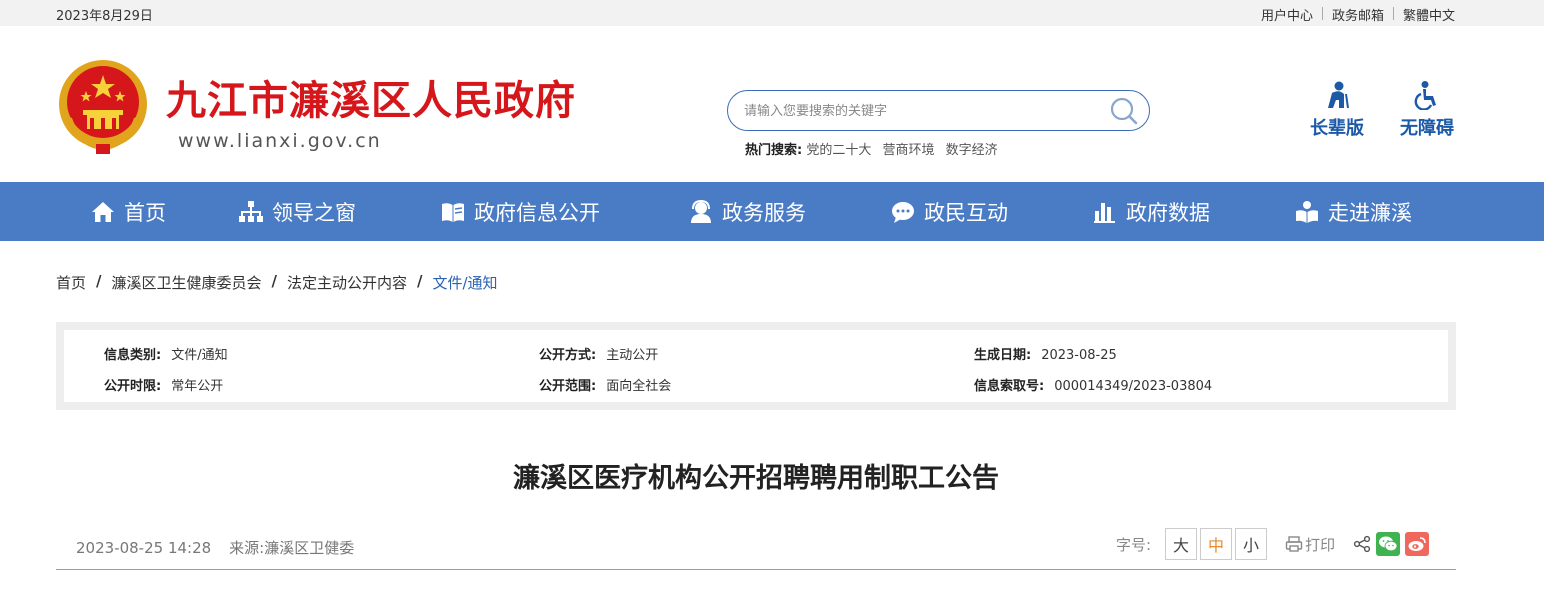 This screenshot has width=1544, height=596. I want to click on nav-item-about: 走进濂溪, so click(1353, 211).